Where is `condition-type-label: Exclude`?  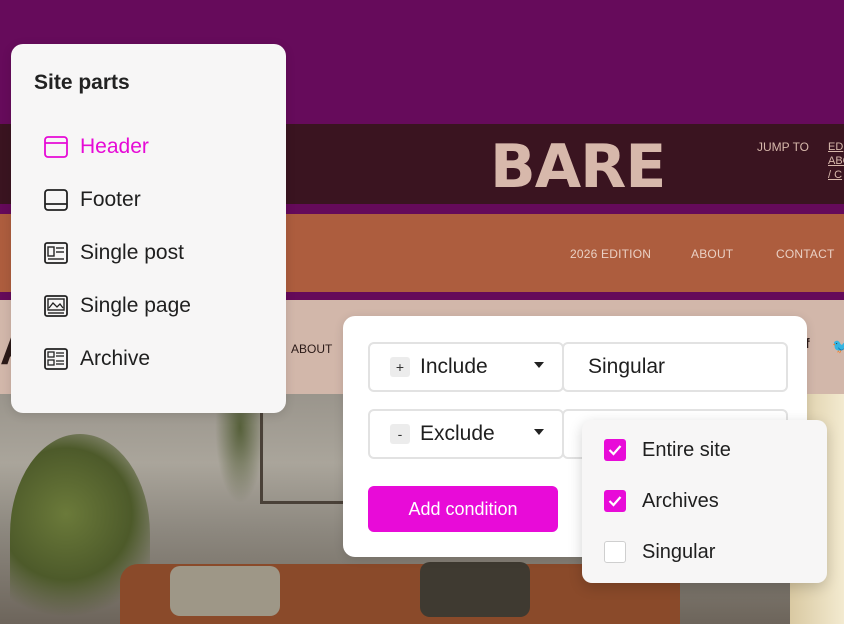 condition-type-label: Exclude is located at coordinates (457, 433).